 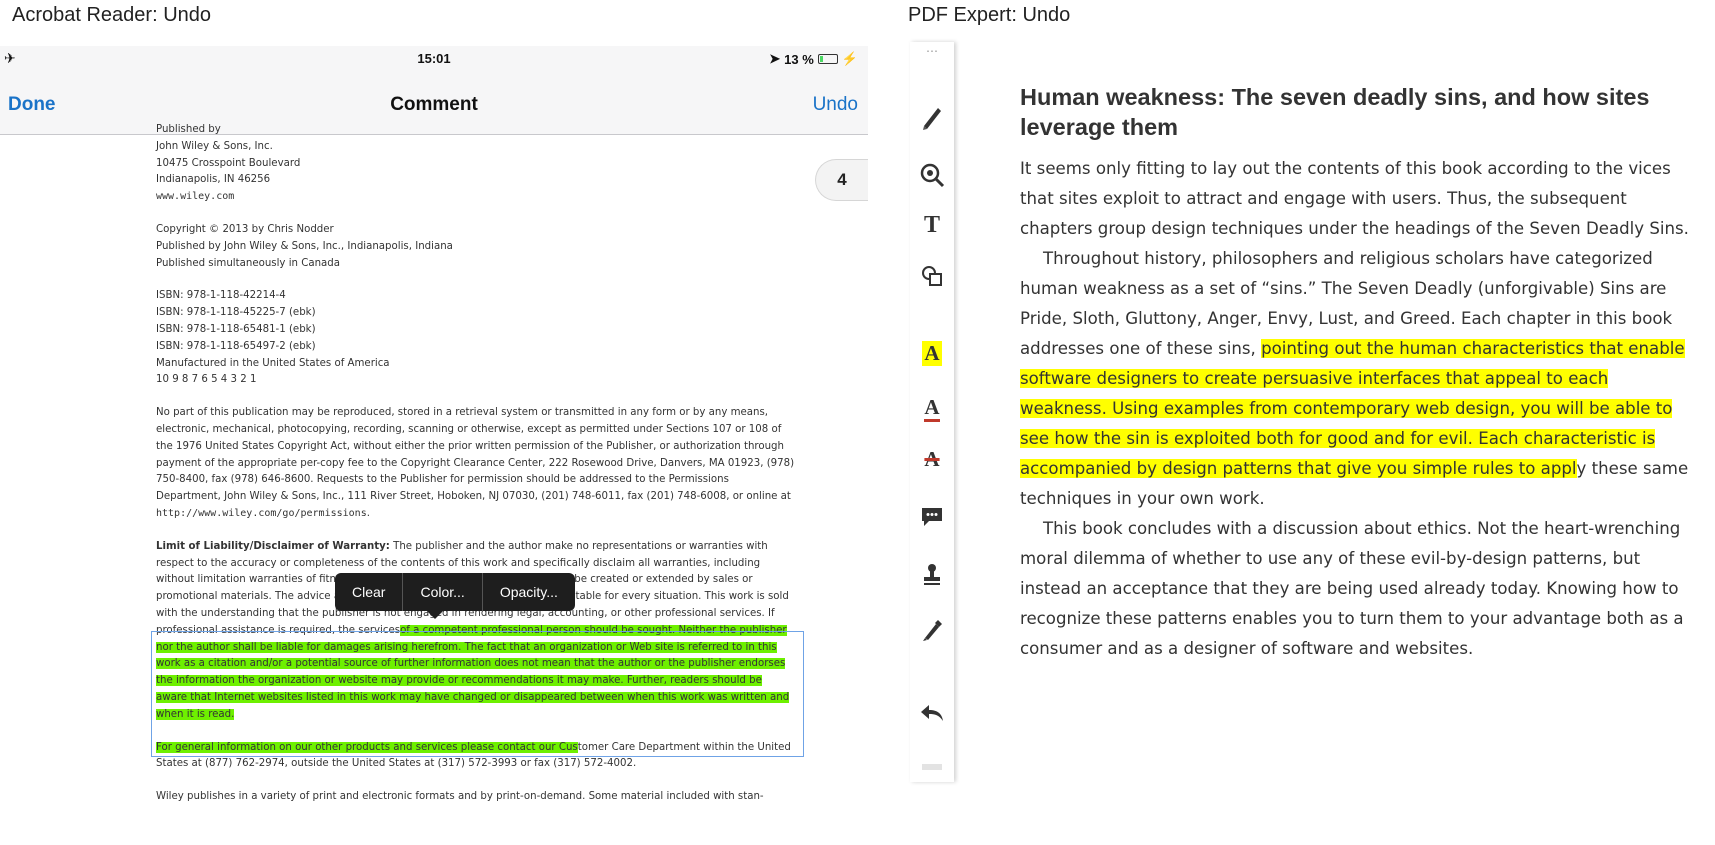 I want to click on doc-line: Indianapolis, IN 46256, so click(x=213, y=180).